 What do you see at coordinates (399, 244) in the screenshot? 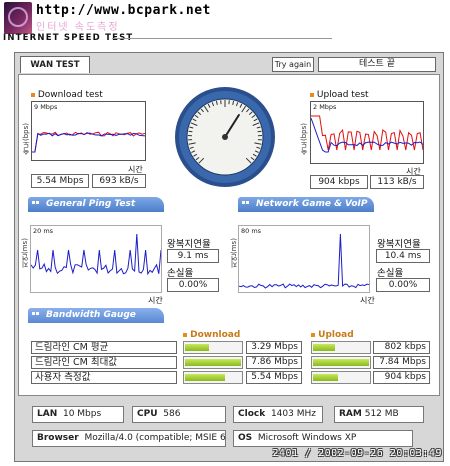
I see `voip-rtt-label: 왕복지연율` at bounding box center [399, 244].